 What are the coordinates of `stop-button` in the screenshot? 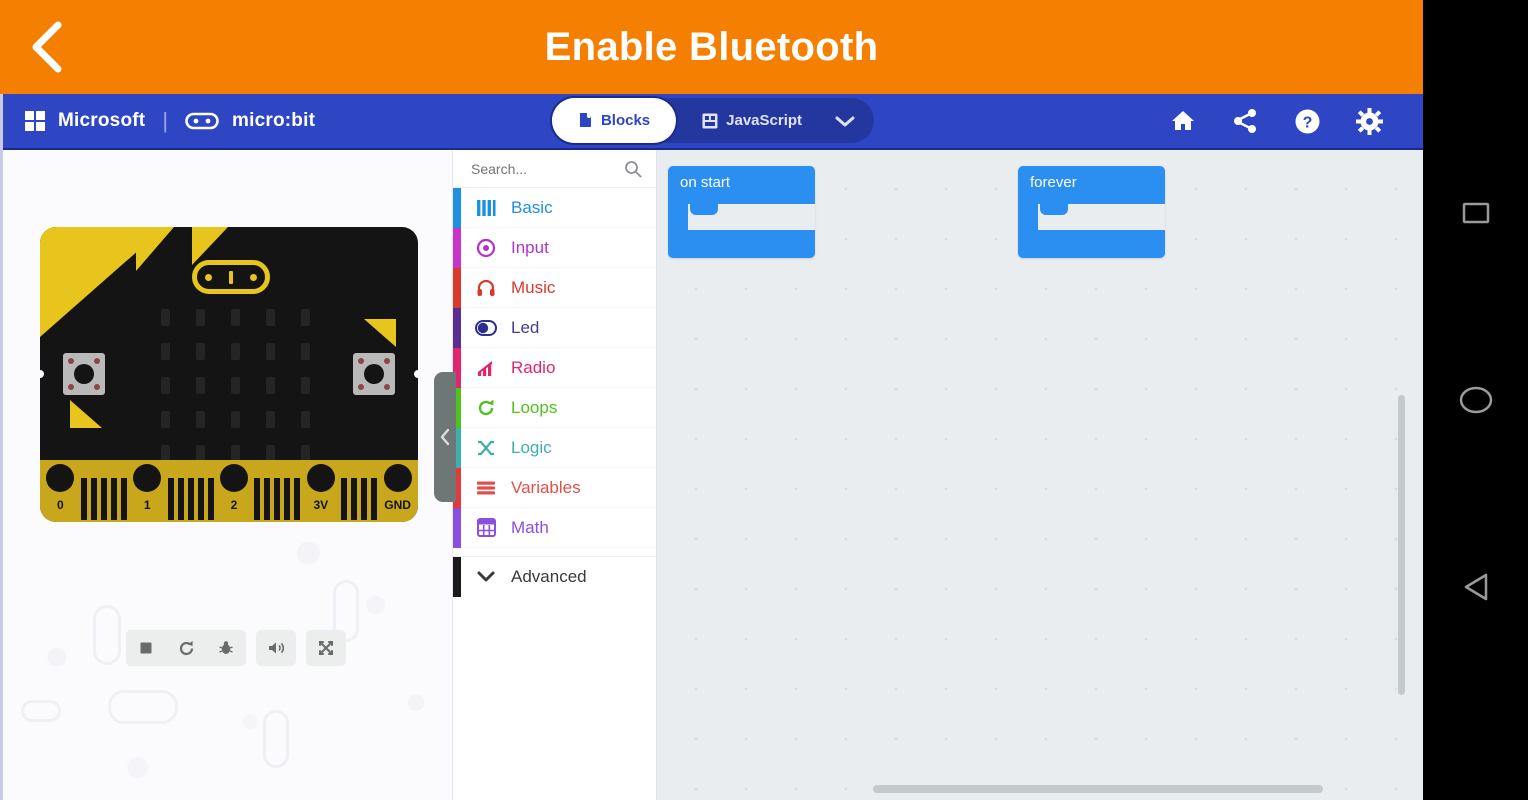 It's located at (146, 648).